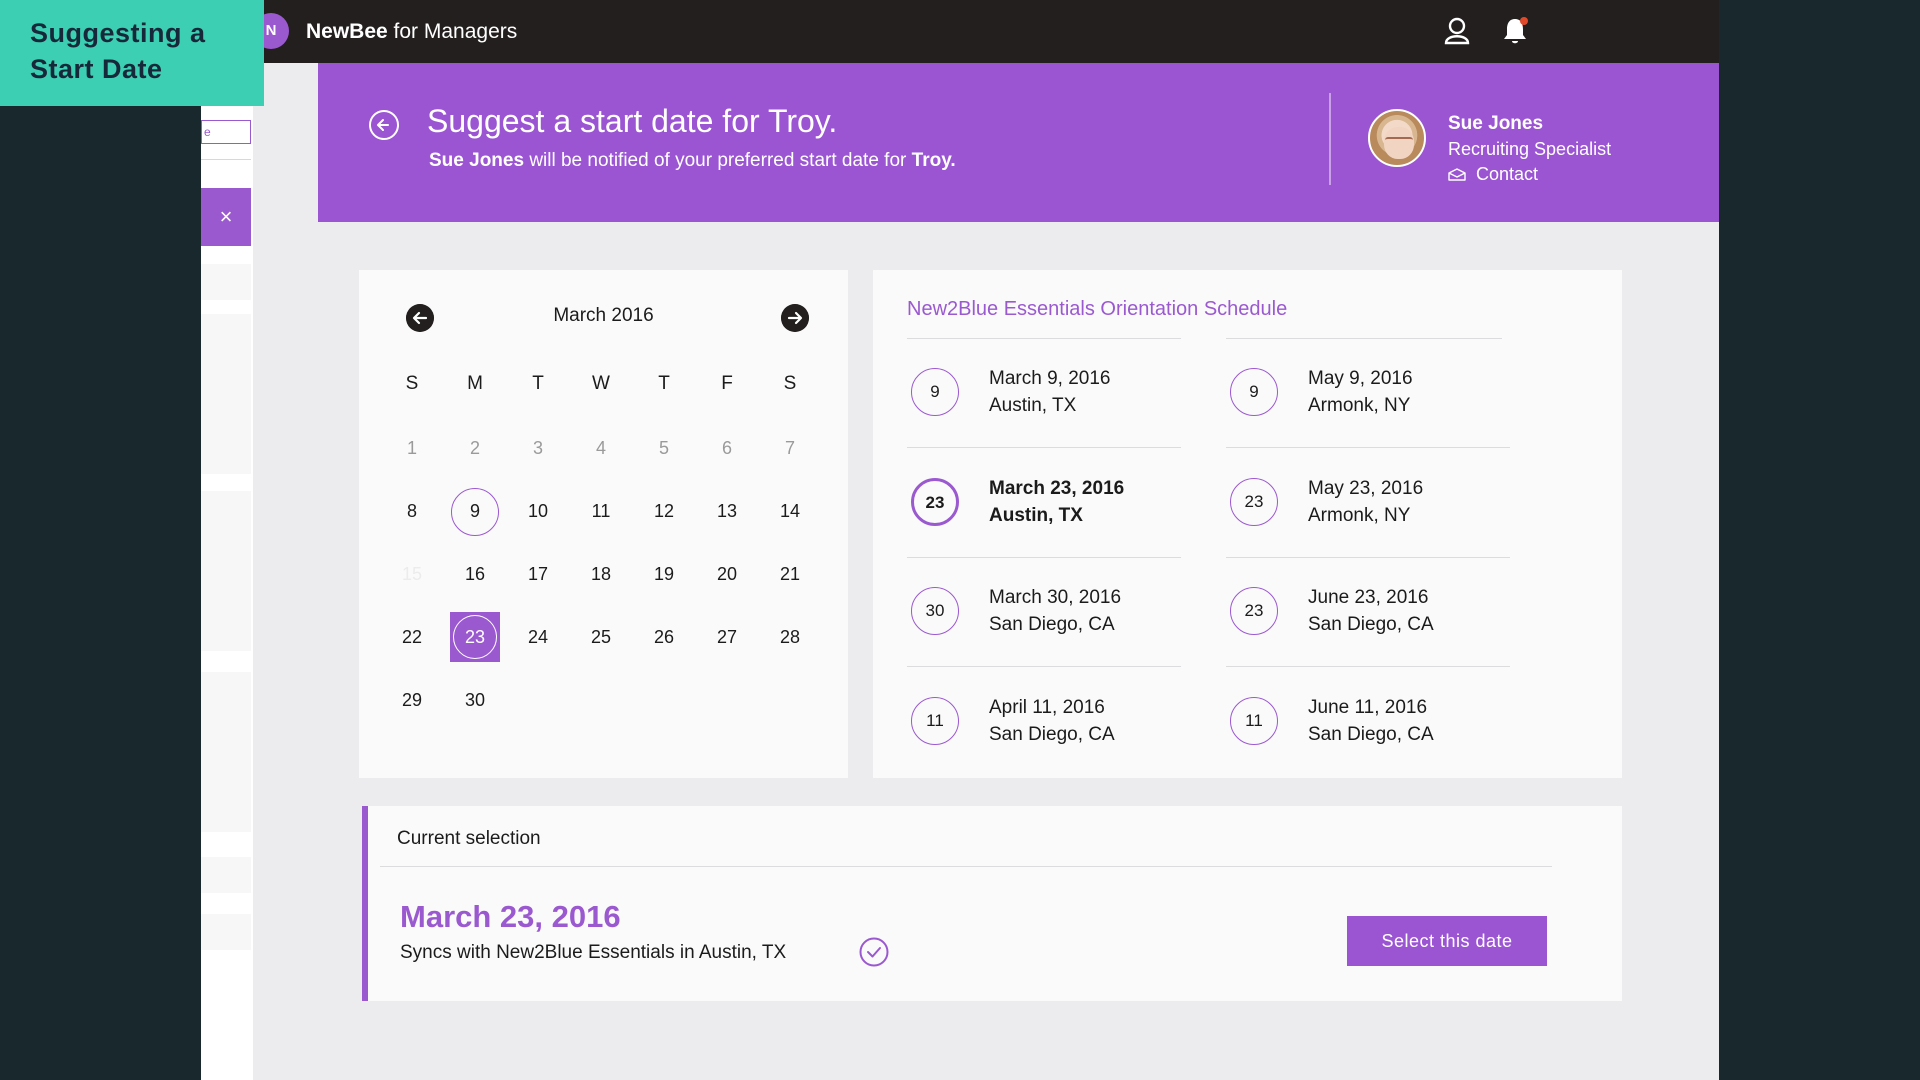 This screenshot has width=1920, height=1080. What do you see at coordinates (538, 637) in the screenshot?
I see `calendar-day: 24` at bounding box center [538, 637].